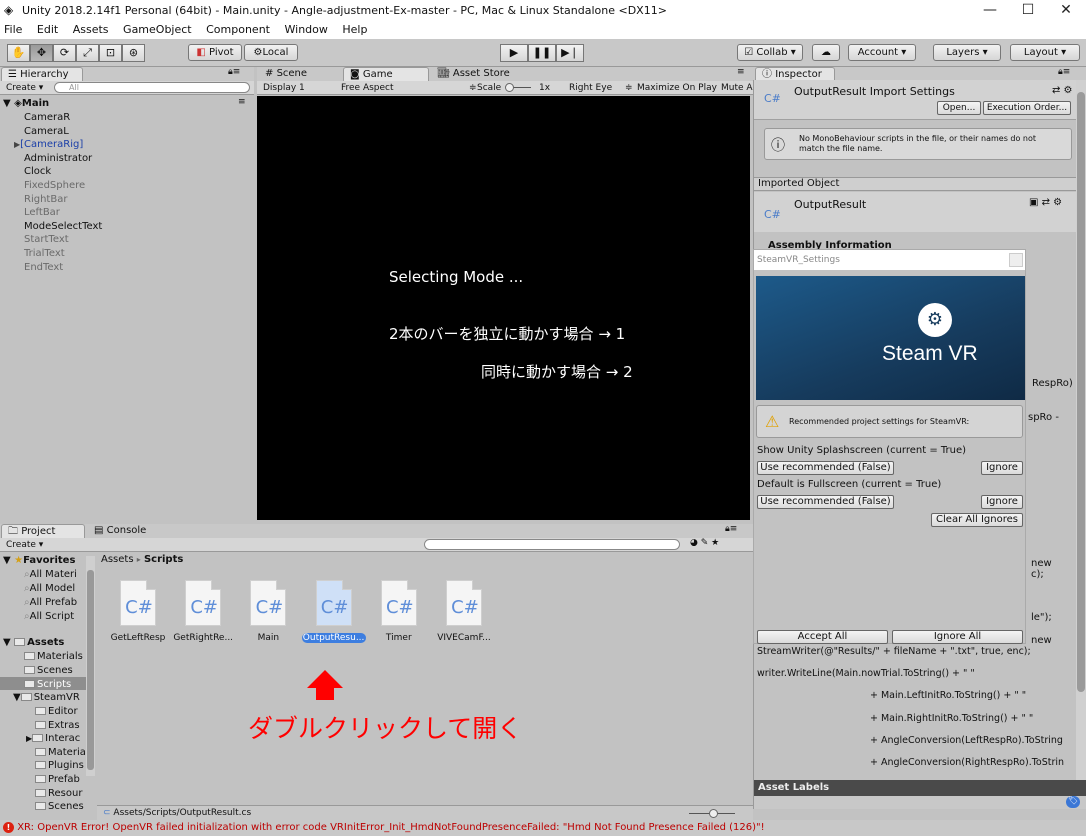 Image resolution: width=1086 pixels, height=836 pixels. Describe the element at coordinates (825, 468) in the screenshot. I see `use-recommended-splash-button: Use recommended (False)` at that location.